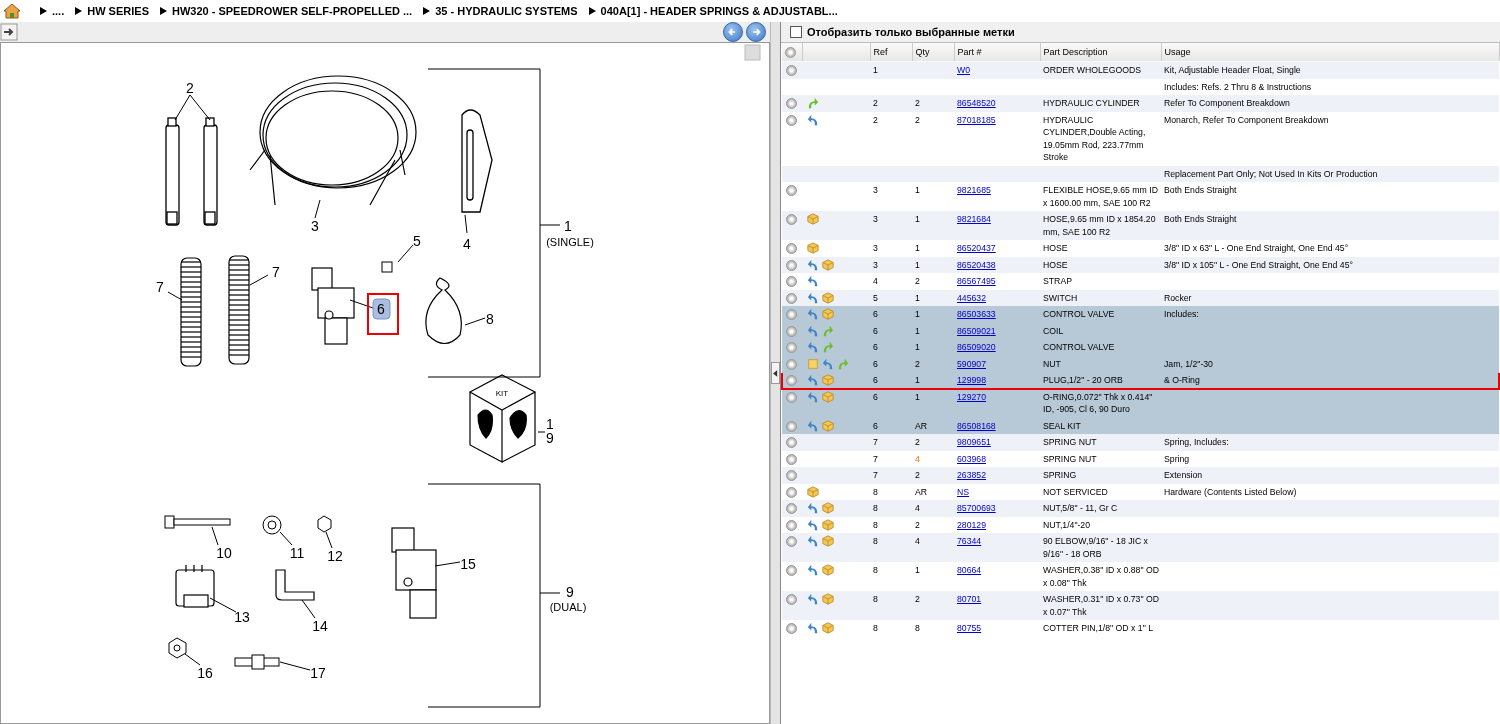  I want to click on part-number-link: 280129, so click(971, 524).